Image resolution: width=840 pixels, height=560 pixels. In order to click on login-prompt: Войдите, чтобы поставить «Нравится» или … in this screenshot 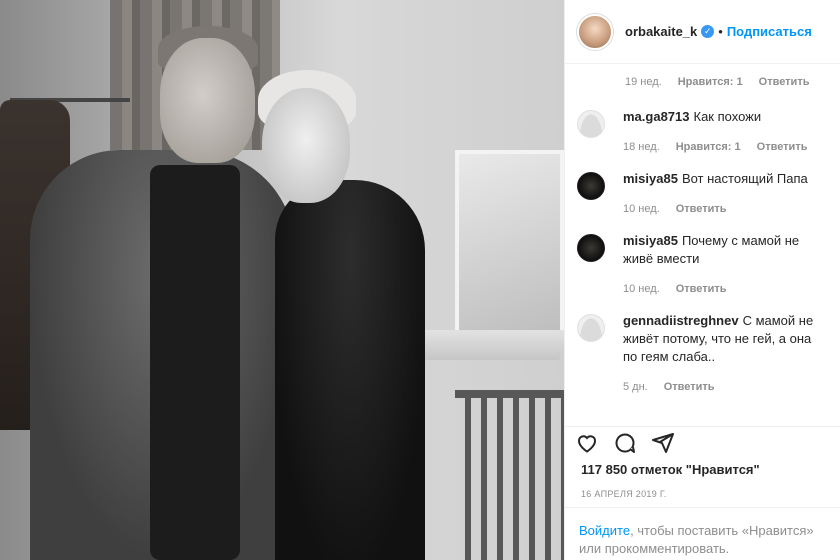, I will do `click(702, 532)`.